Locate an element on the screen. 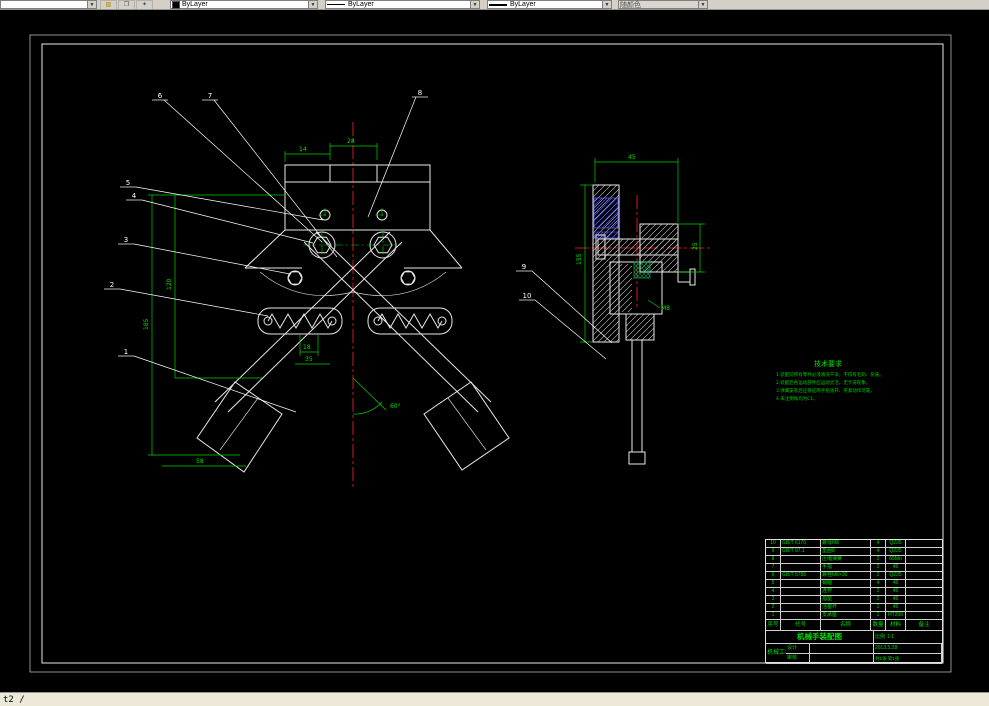 This screenshot has width=989, height=706. bom-cell: 7 is located at coordinates (773, 568).